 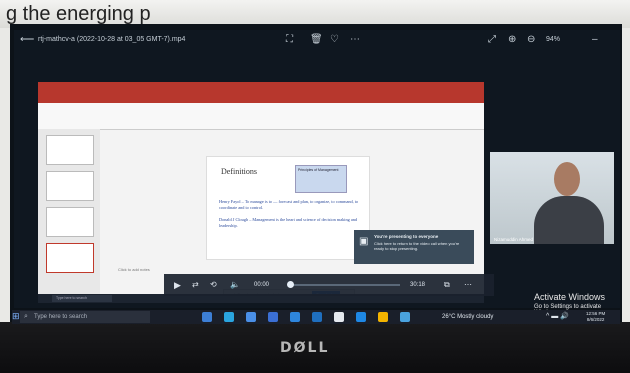 I want to click on taskbar-clock: 12:56 PM 8/6/2022, so click(x=595, y=317).